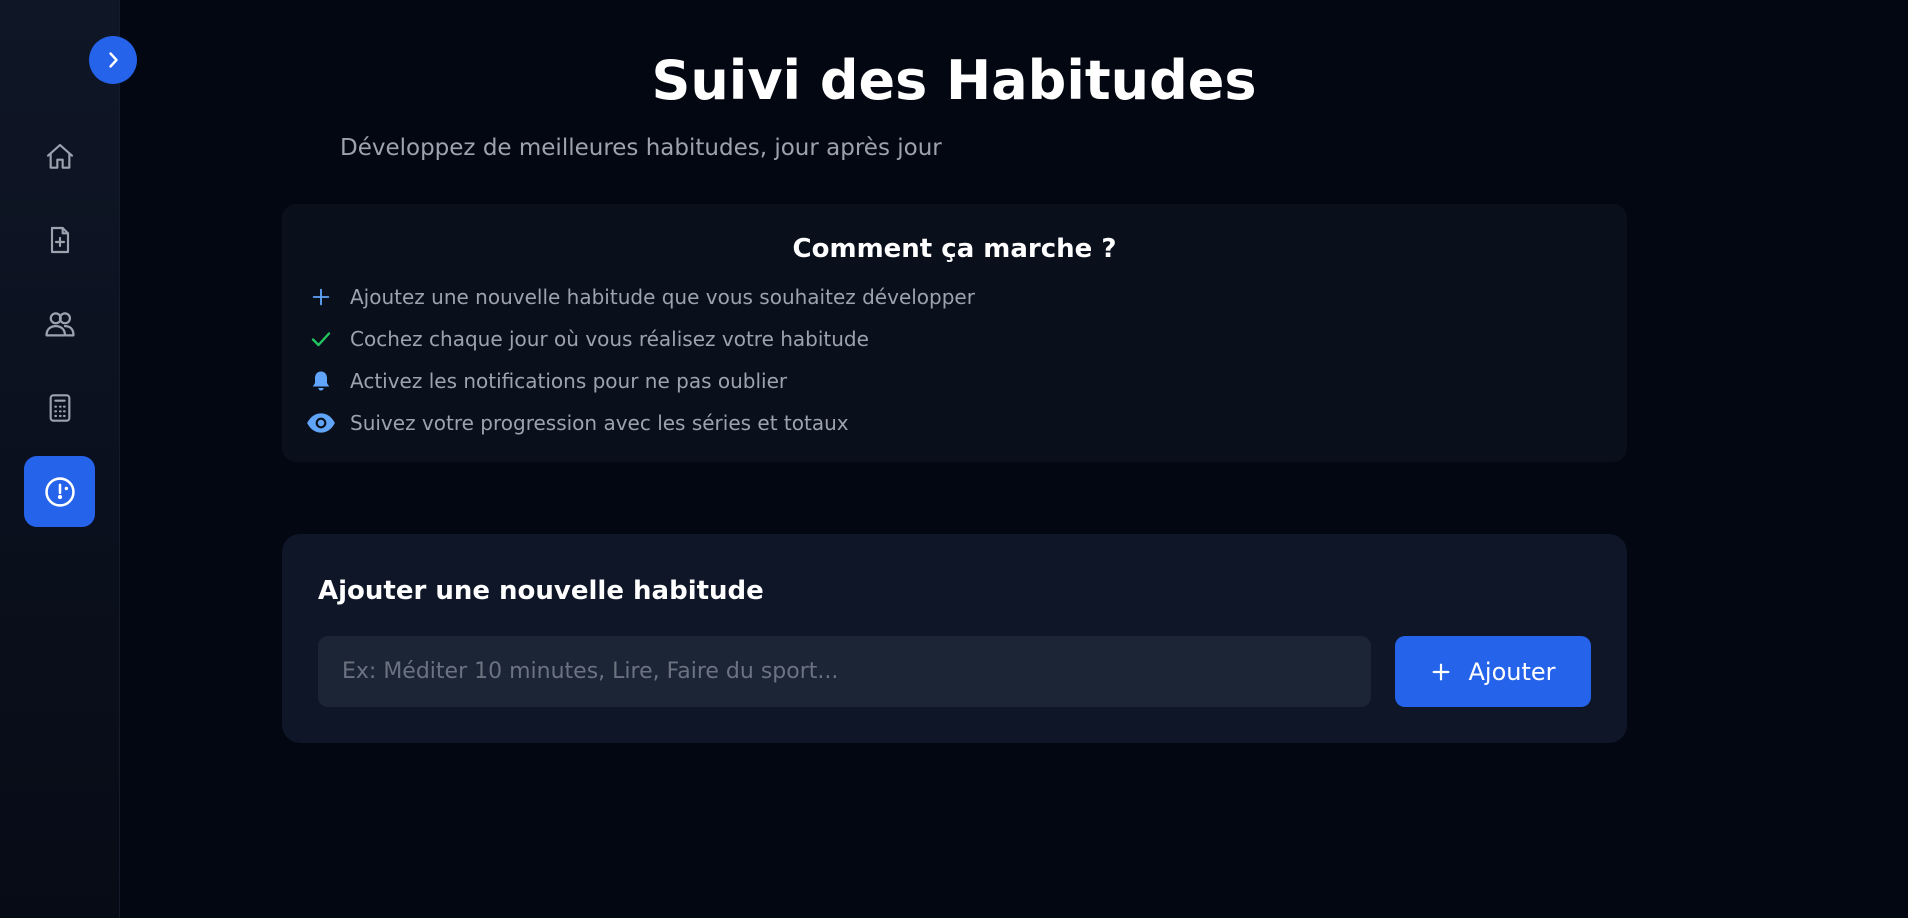 This screenshot has width=1908, height=918. I want to click on sidebar-item-users, so click(59, 323).